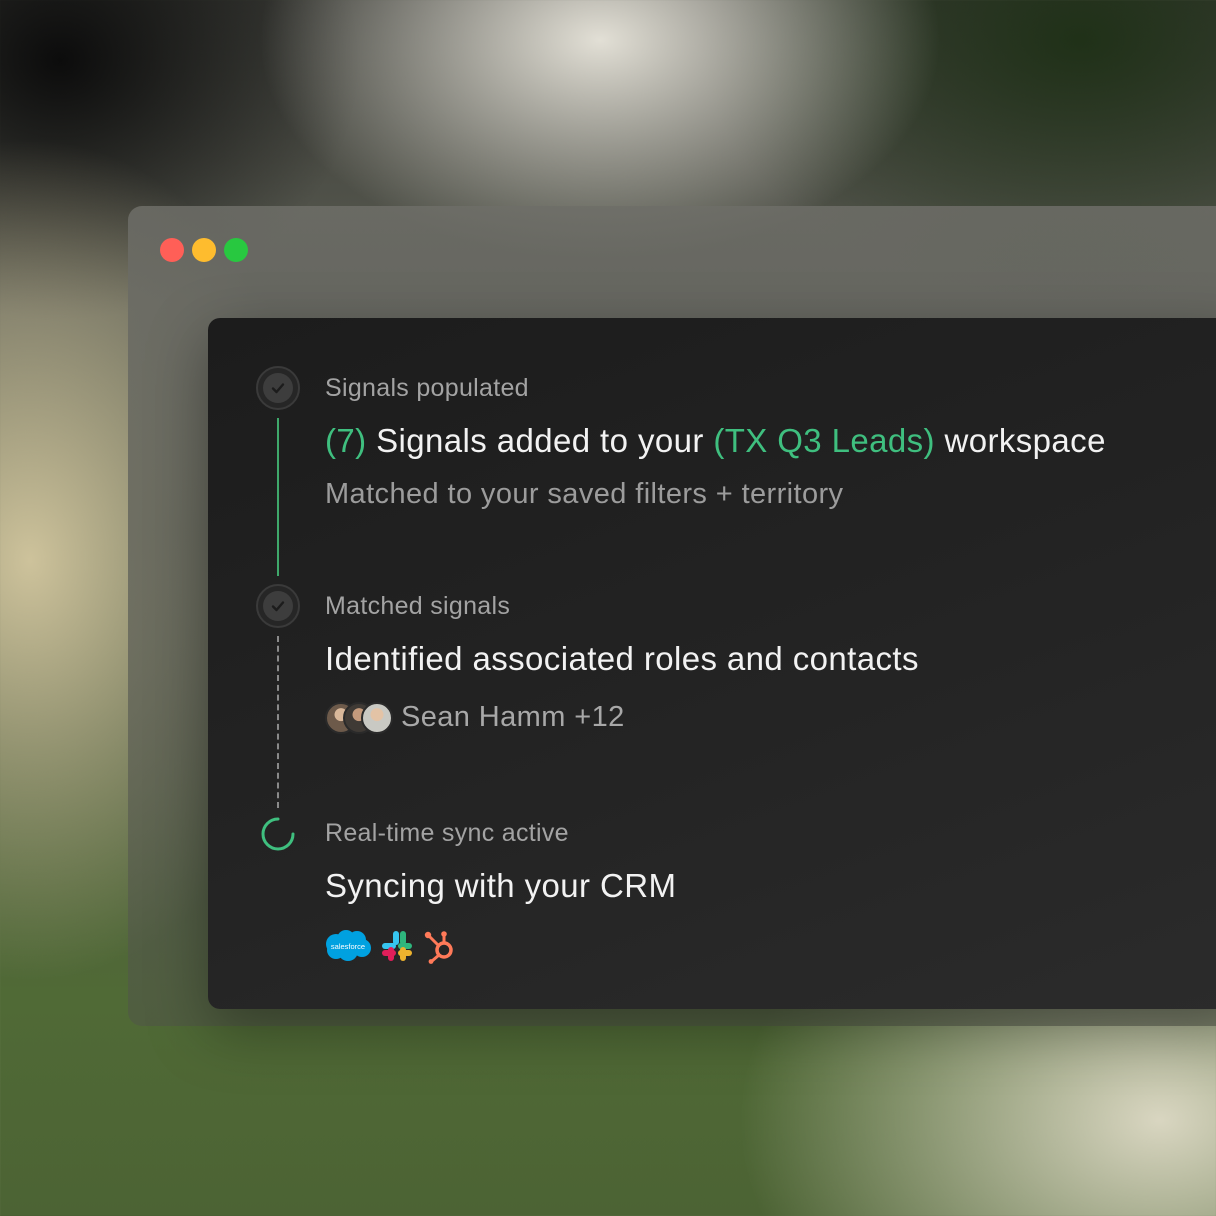 The height and width of the screenshot is (1216, 1216). I want to click on crm-integrations: salesforce, so click(391, 946).